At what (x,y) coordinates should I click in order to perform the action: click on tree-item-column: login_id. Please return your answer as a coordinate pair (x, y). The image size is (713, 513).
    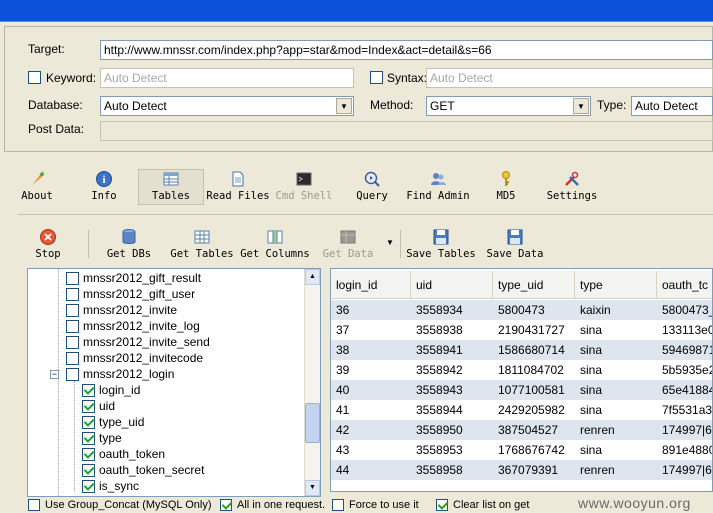
    Looking at the image, I should click on (111, 390).